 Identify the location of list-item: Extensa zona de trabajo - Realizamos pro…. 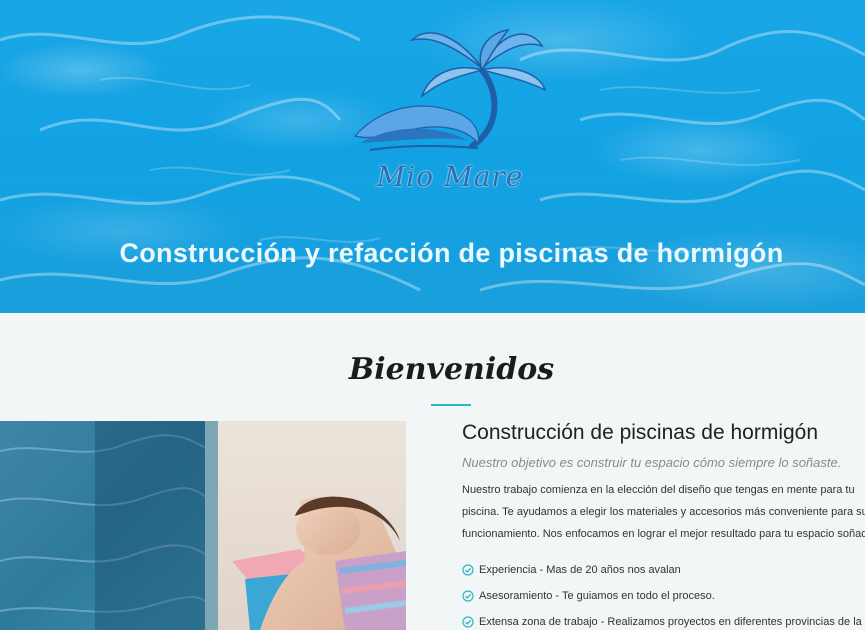
(663, 619).